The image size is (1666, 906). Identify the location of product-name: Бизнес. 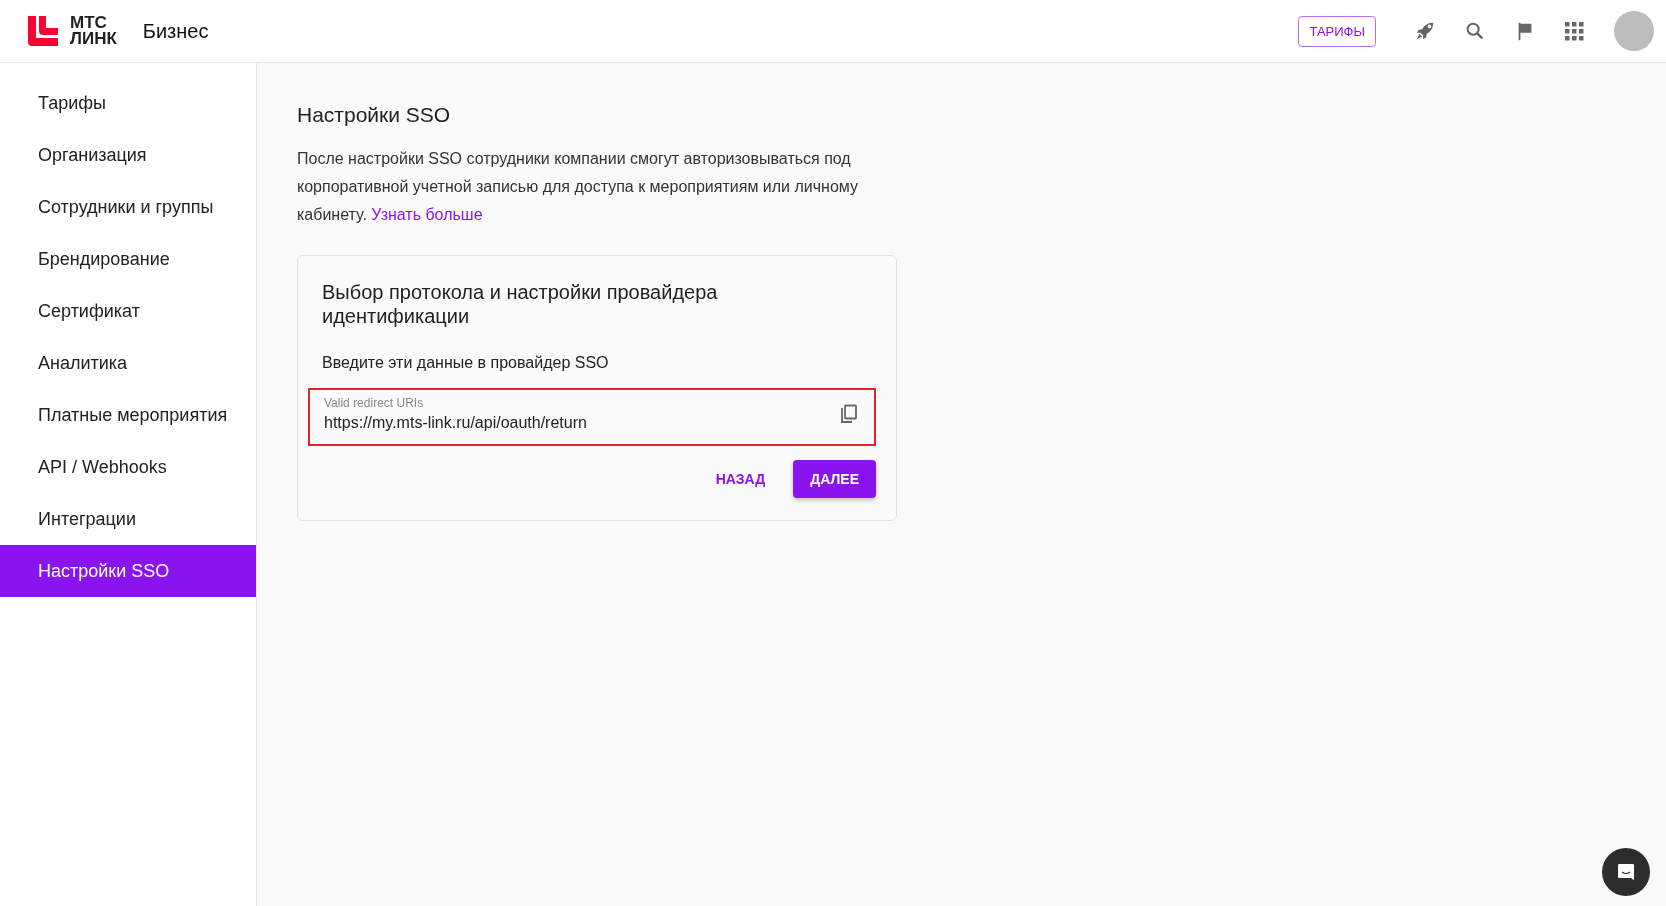
(175, 31).